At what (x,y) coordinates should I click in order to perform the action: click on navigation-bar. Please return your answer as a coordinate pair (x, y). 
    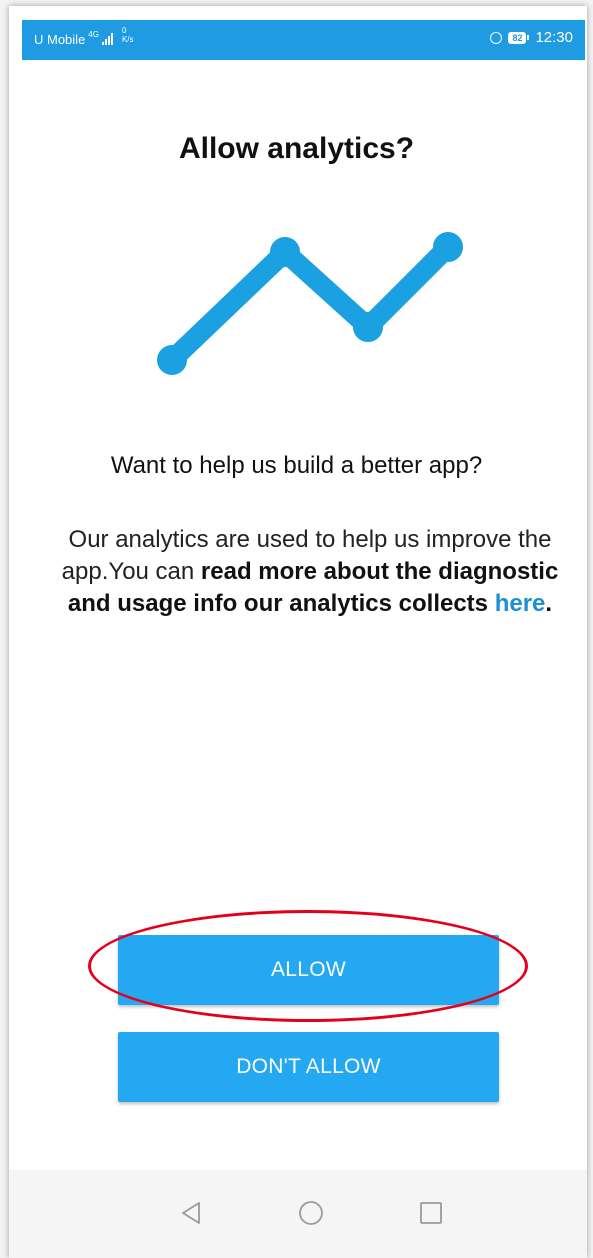
    Looking at the image, I should click on (298, 1214).